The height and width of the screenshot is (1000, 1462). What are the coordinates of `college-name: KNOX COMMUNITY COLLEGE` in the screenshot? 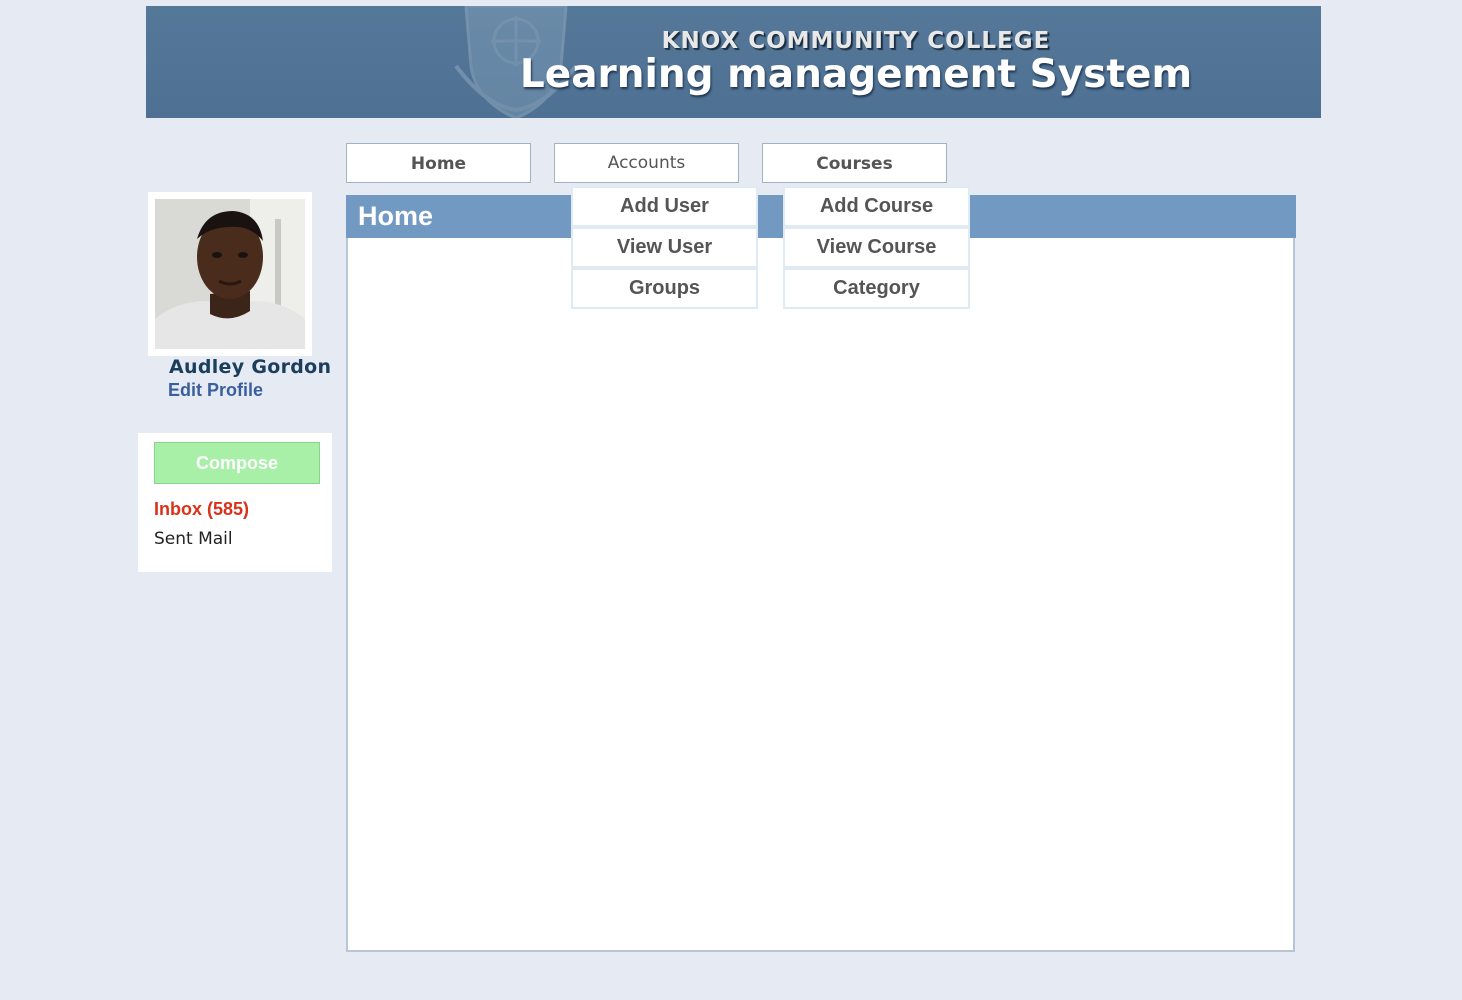 It's located at (856, 41).